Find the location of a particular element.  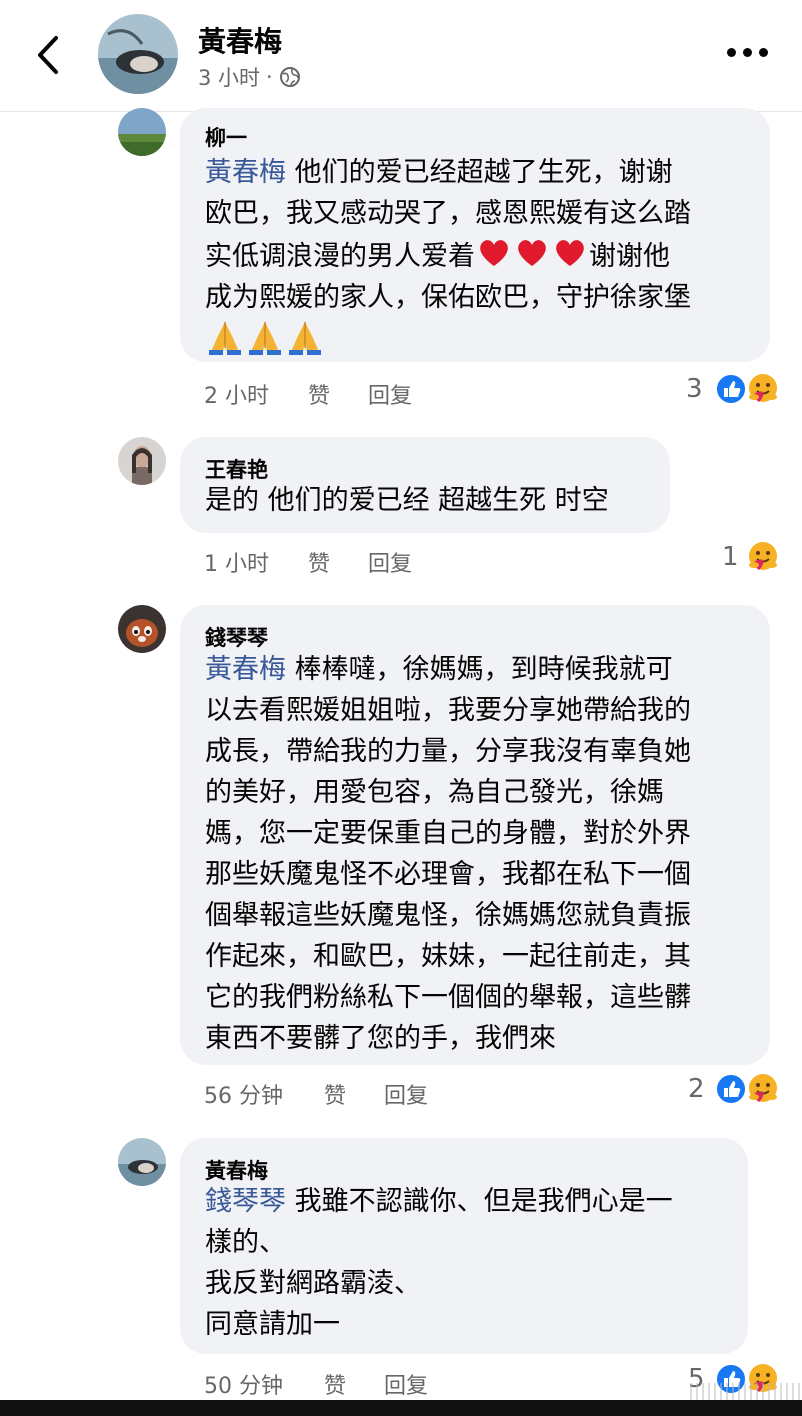

comment-line: 谢谢他 is located at coordinates (629, 256).